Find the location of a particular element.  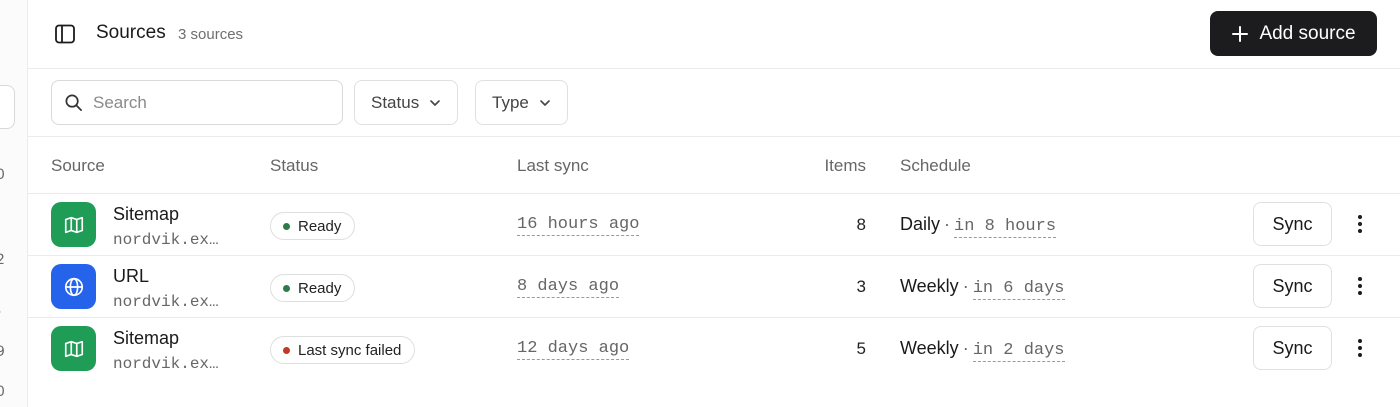

column-header-last-sync: Last sync is located at coordinates (553, 166).